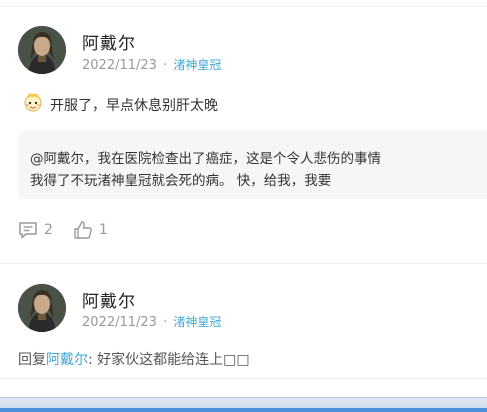 The height and width of the screenshot is (412, 487). I want to click on reply-date: 2022/11/23, so click(119, 322).